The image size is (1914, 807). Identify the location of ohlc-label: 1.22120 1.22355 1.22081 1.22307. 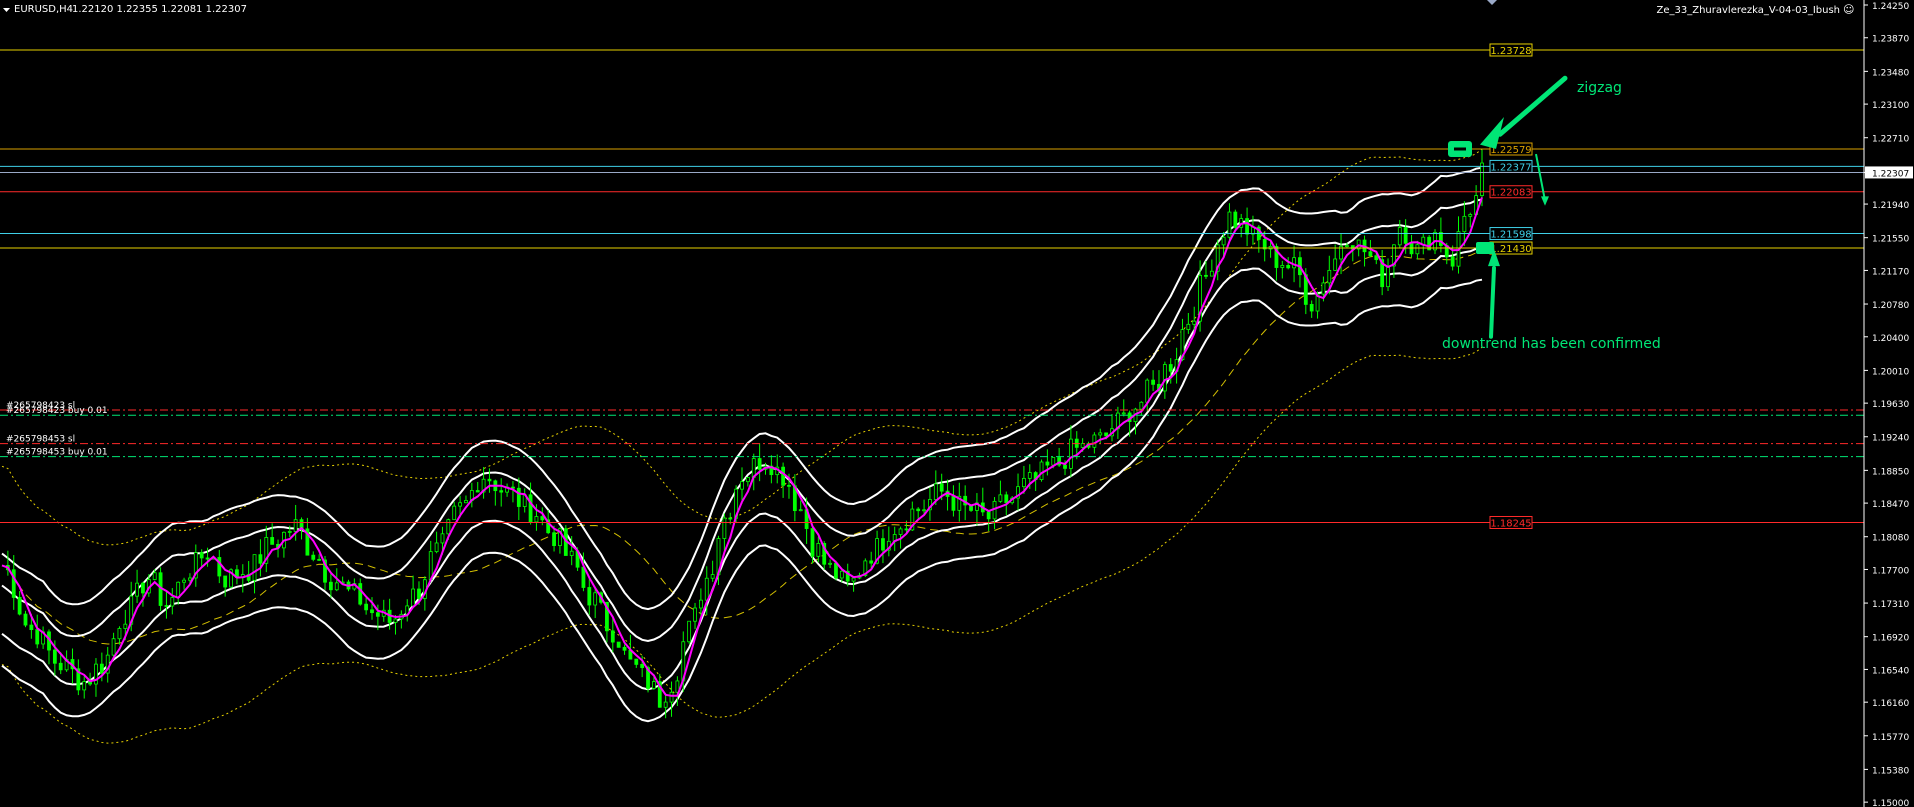
(159, 9).